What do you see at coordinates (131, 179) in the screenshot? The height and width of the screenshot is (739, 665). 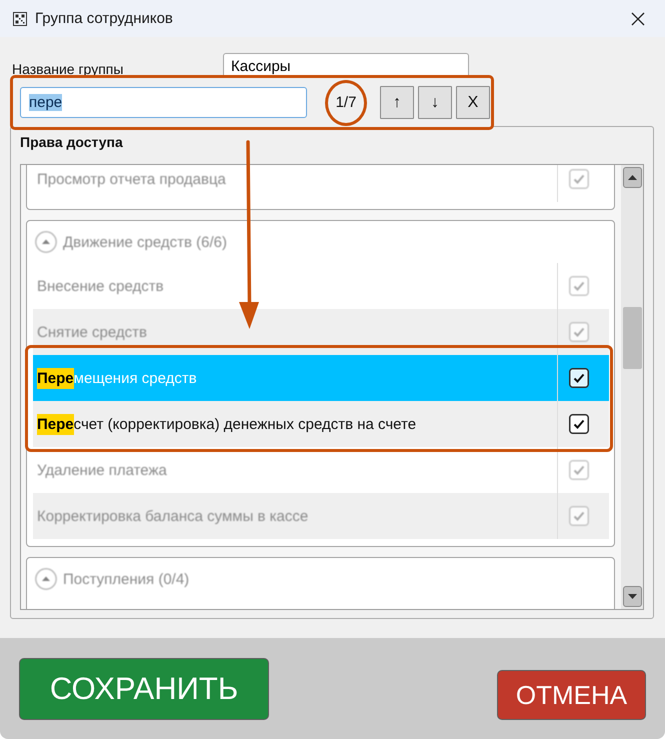 I see `permission-label: Просмотр отчета продавца` at bounding box center [131, 179].